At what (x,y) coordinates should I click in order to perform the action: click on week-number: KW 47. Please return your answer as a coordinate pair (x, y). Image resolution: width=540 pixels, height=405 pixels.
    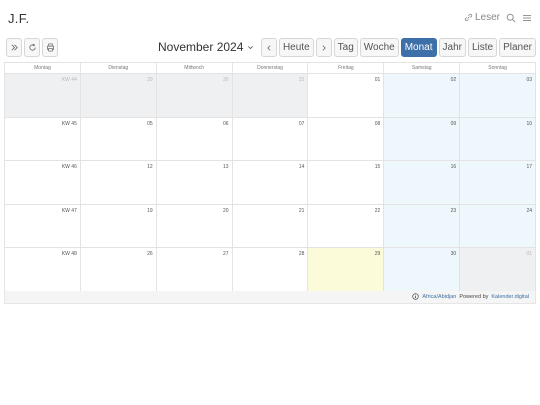
    Looking at the image, I should click on (69, 211).